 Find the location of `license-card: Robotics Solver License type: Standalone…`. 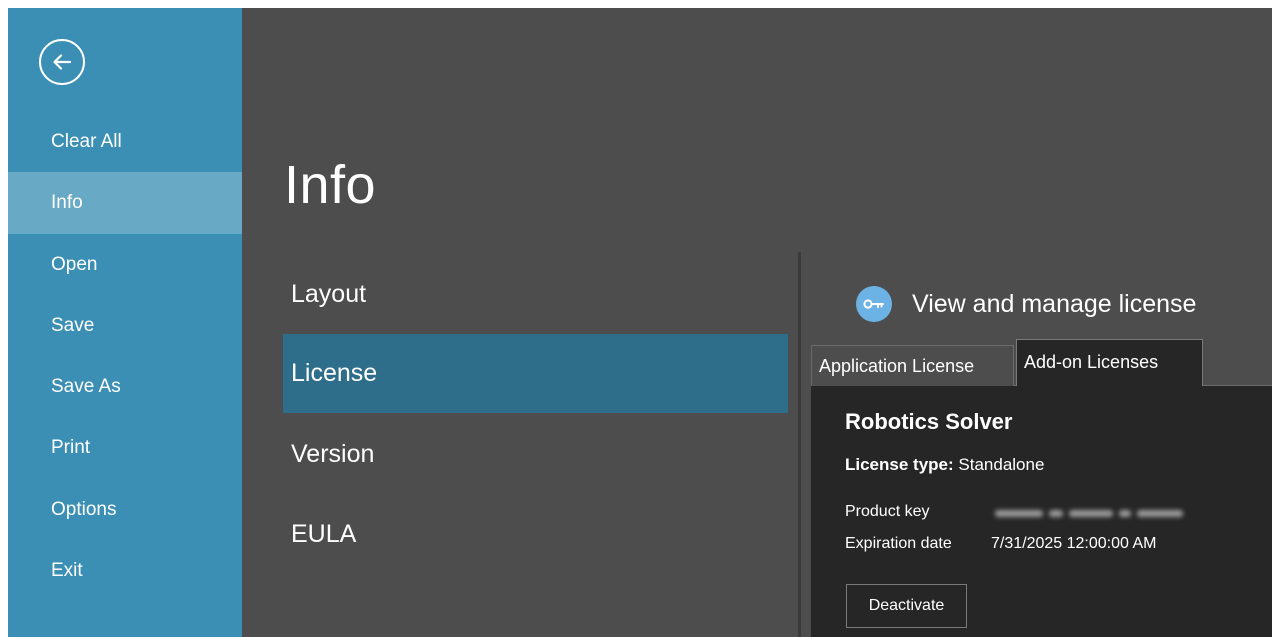

license-card: Robotics Solver License type: Standalone… is located at coordinates (1041, 511).